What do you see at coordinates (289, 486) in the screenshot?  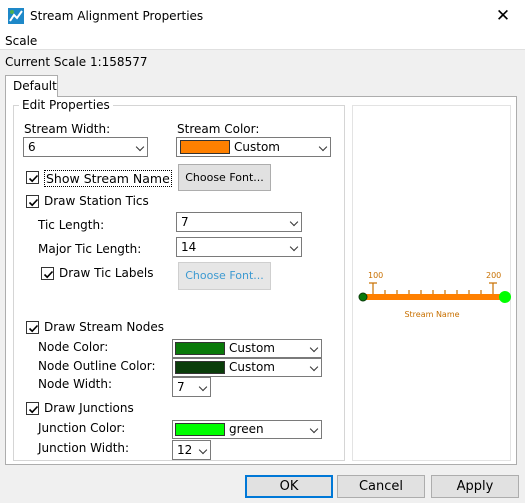 I see `ok-button: OK` at bounding box center [289, 486].